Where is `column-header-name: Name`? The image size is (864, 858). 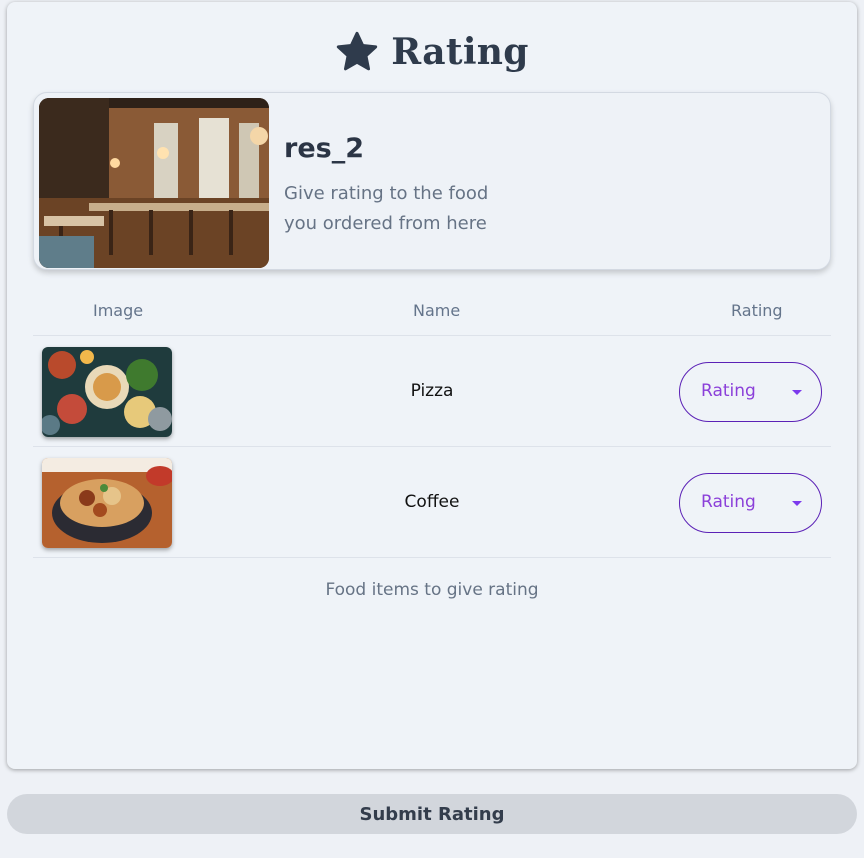
column-header-name: Name is located at coordinates (437, 310).